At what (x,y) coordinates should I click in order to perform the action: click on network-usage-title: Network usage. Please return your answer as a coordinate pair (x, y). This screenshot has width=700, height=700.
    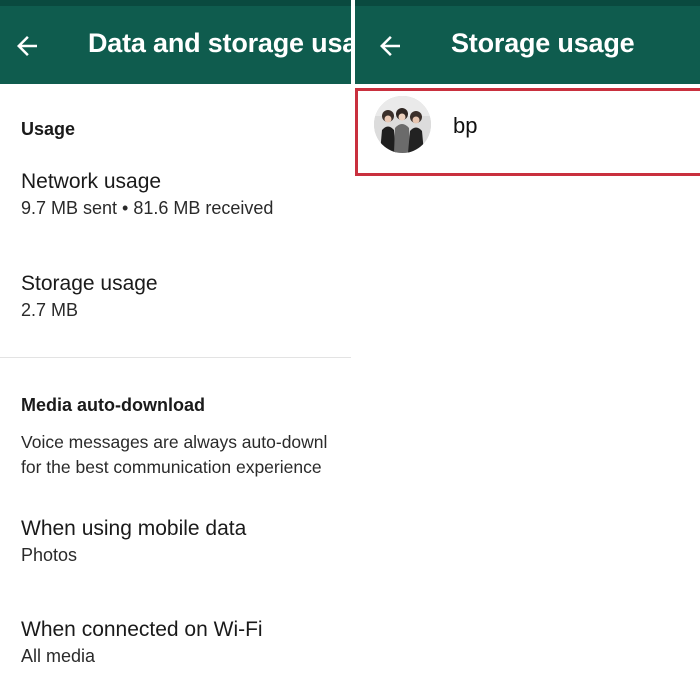
    Looking at the image, I should click on (91, 181).